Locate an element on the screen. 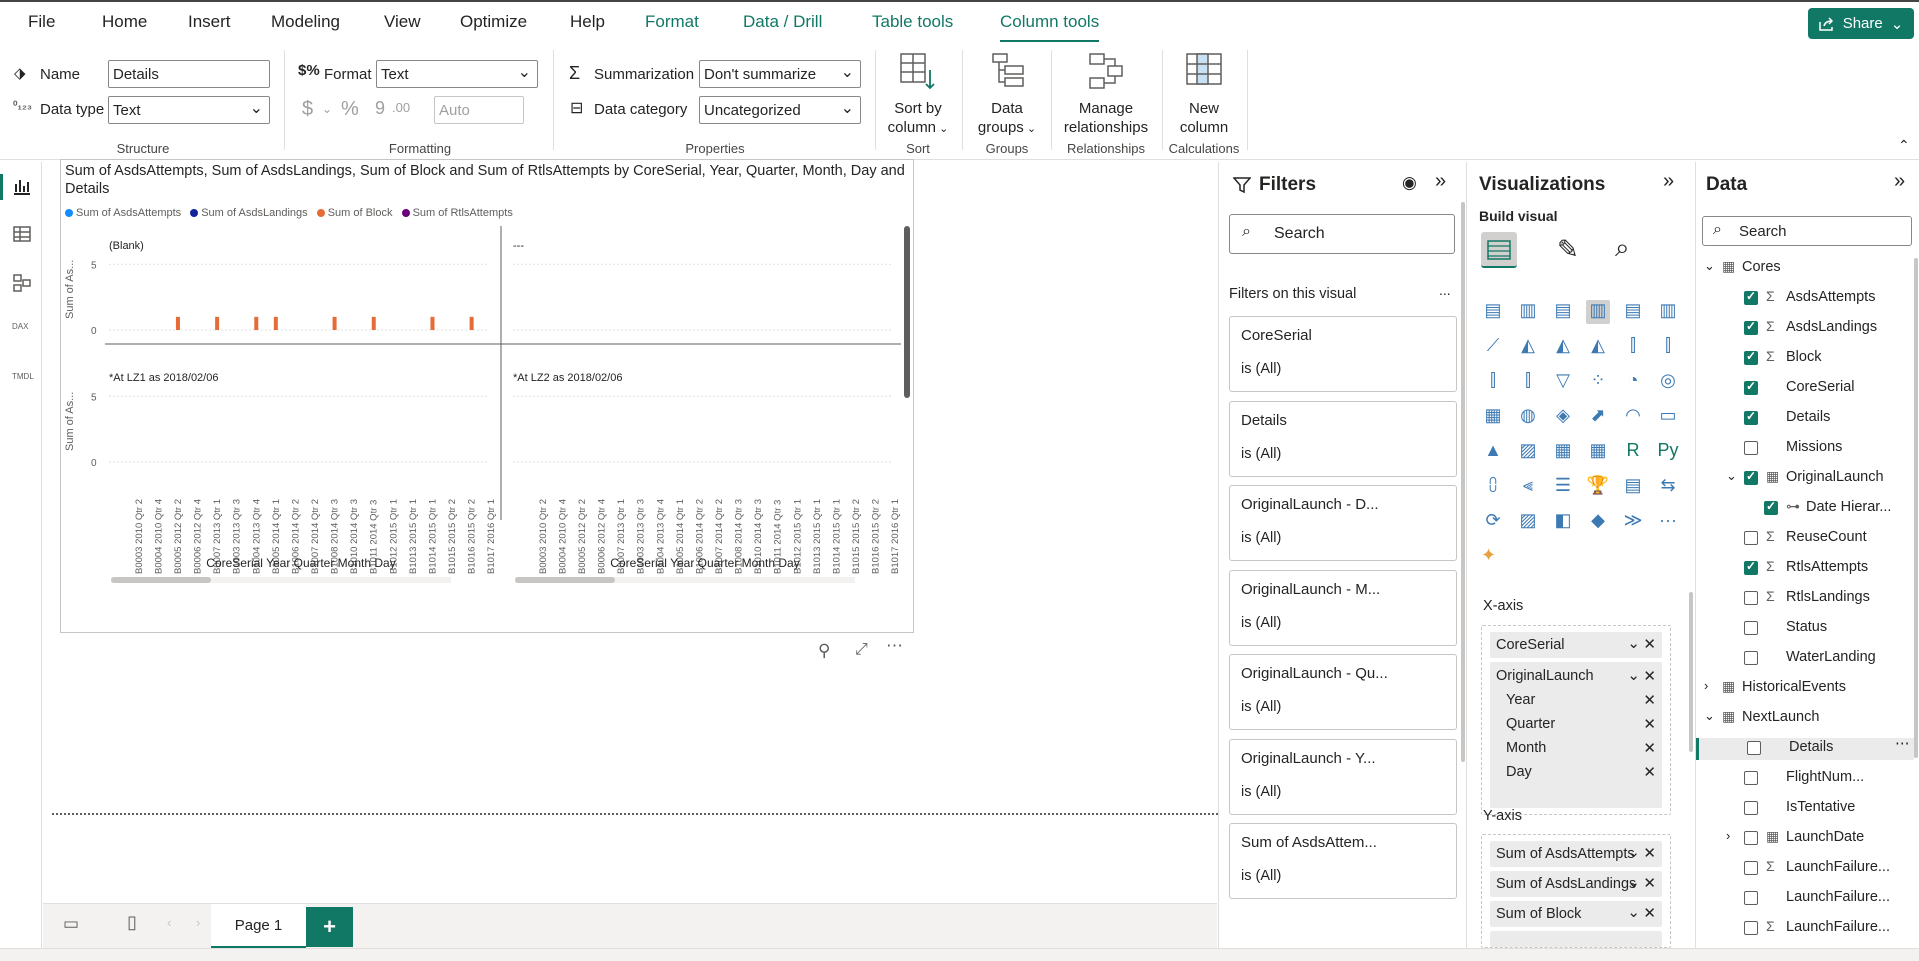 The width and height of the screenshot is (1919, 961). 100-area-icon: ◭ is located at coordinates (1598, 347).